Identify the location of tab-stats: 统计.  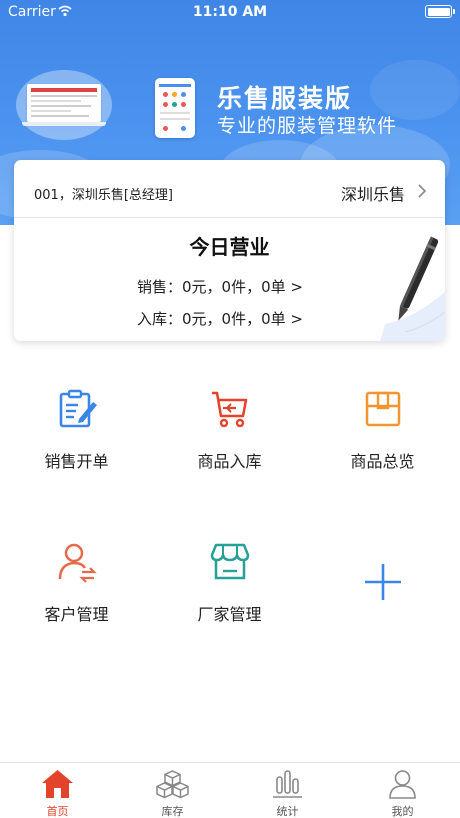
(287, 790).